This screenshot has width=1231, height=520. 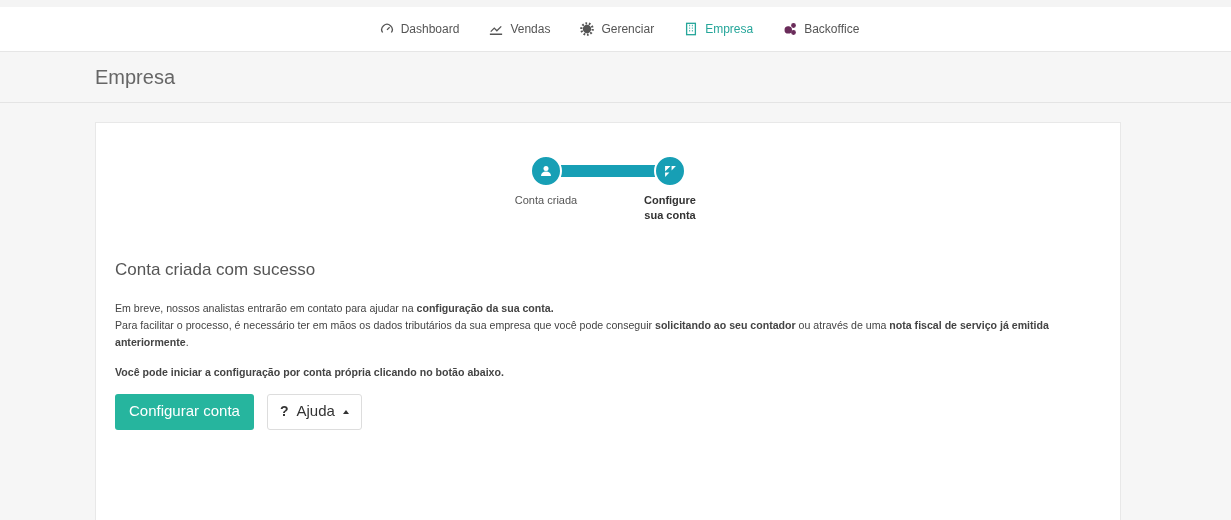 What do you see at coordinates (582, 333) in the screenshot?
I see `paragraph: Para facilitar o processo, é necessário ter em mãos os dados tributários da sua empresa que você pode conseguir solicitando ao seu contador ou através de uma nota fiscal de serviço já emitida anteriormente.` at bounding box center [582, 333].